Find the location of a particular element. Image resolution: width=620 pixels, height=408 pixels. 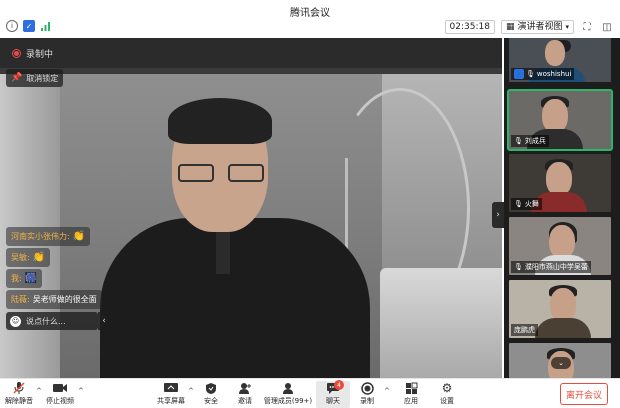

chat-sender: 陆薇: is located at coordinates (20, 299).